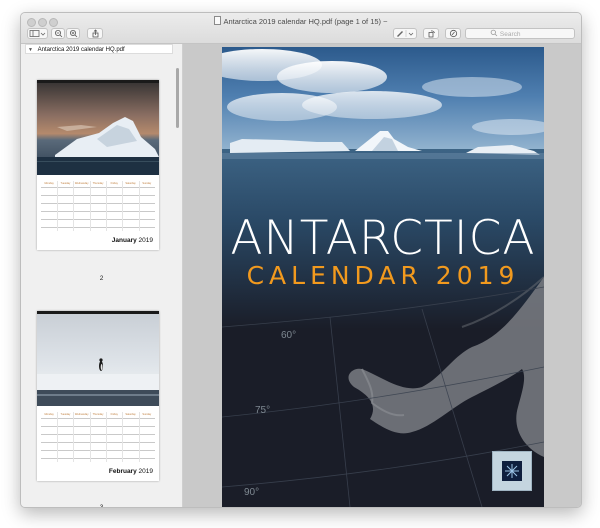  I want to click on zoom-in-icon, so click(73, 34).